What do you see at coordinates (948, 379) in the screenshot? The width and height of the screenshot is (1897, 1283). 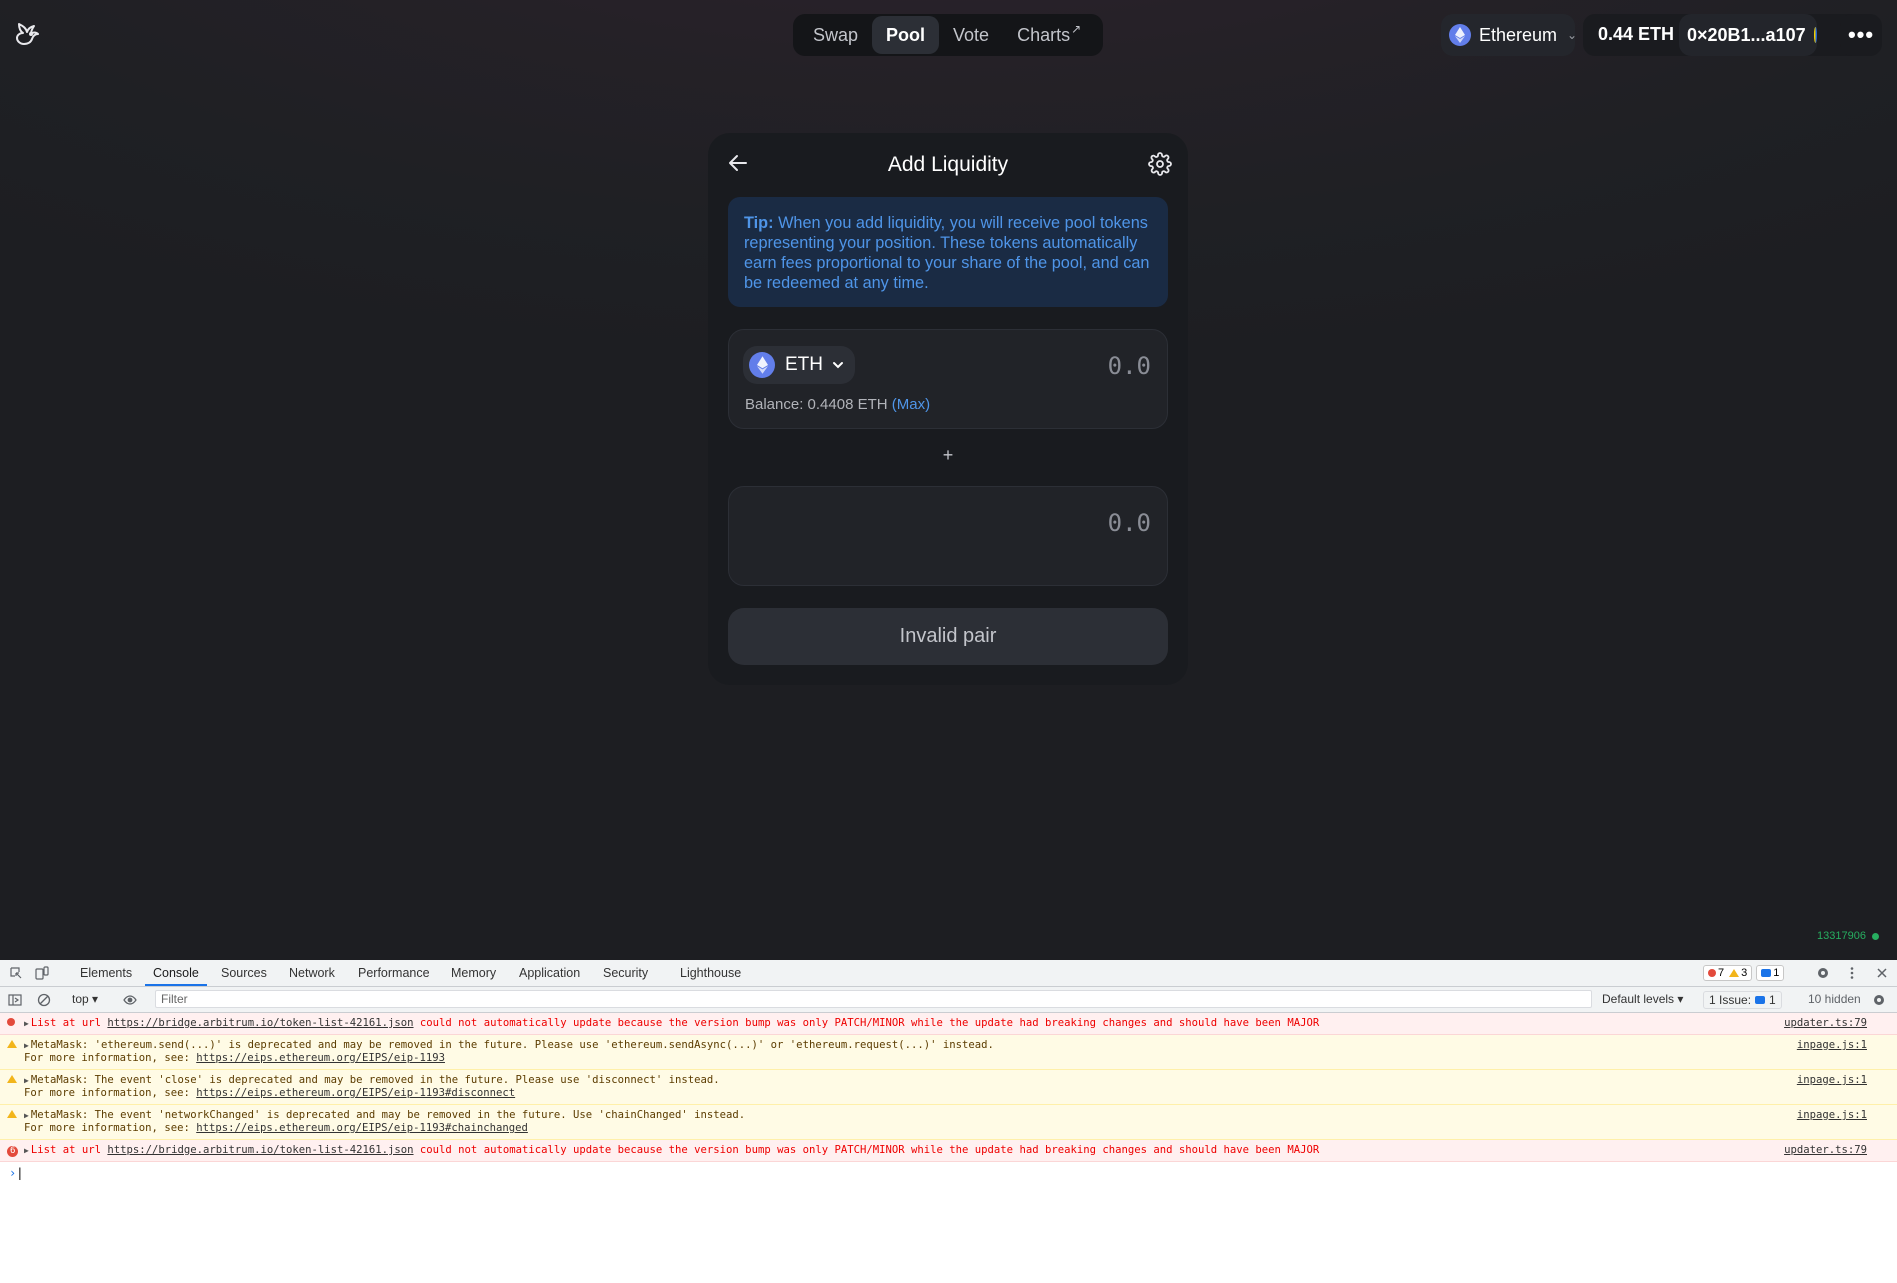 I see `token-a-input-panel: ETH 0.0 Balance: 0.4408 ETH (Max)` at bounding box center [948, 379].